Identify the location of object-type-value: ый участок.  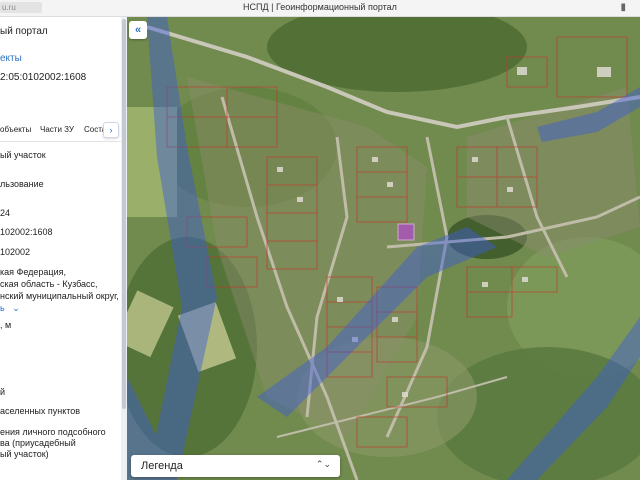
(23, 155).